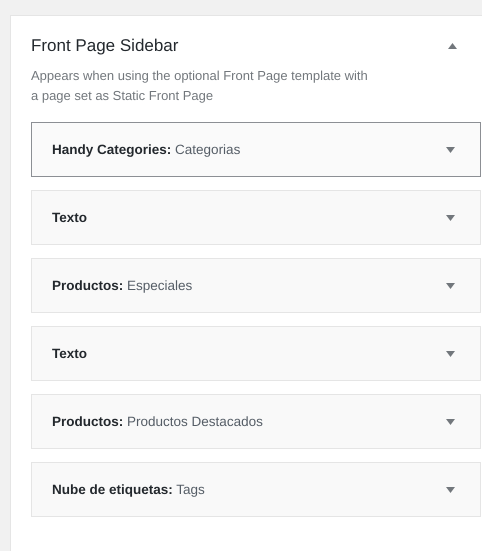  What do you see at coordinates (256, 285) in the screenshot?
I see `widget-row: Productos: Especiales` at bounding box center [256, 285].